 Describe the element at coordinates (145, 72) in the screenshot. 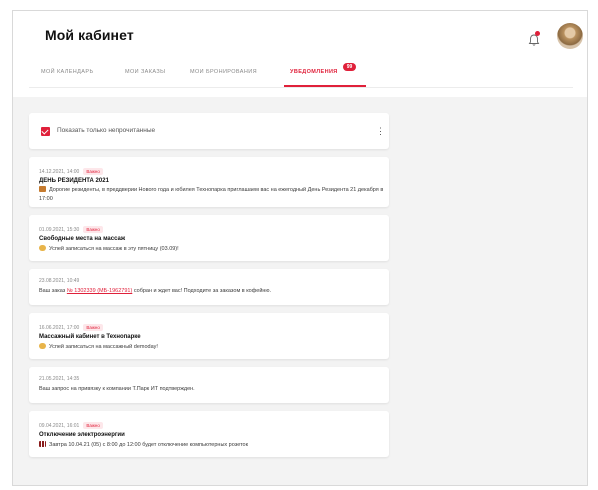

I see `tab-orders: МОИ ЗАКАЗЫ` at that location.